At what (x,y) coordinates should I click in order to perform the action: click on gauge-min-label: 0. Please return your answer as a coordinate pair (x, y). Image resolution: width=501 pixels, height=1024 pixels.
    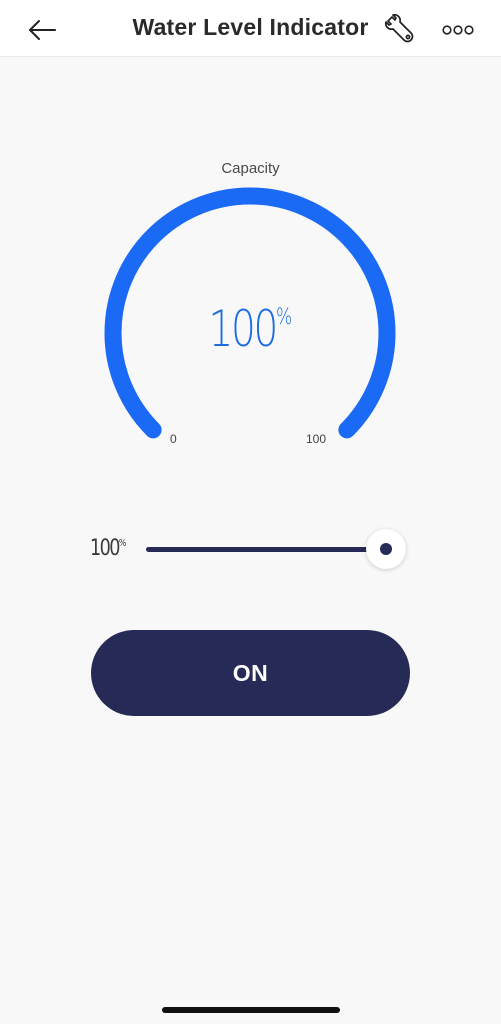
    Looking at the image, I should click on (173, 439).